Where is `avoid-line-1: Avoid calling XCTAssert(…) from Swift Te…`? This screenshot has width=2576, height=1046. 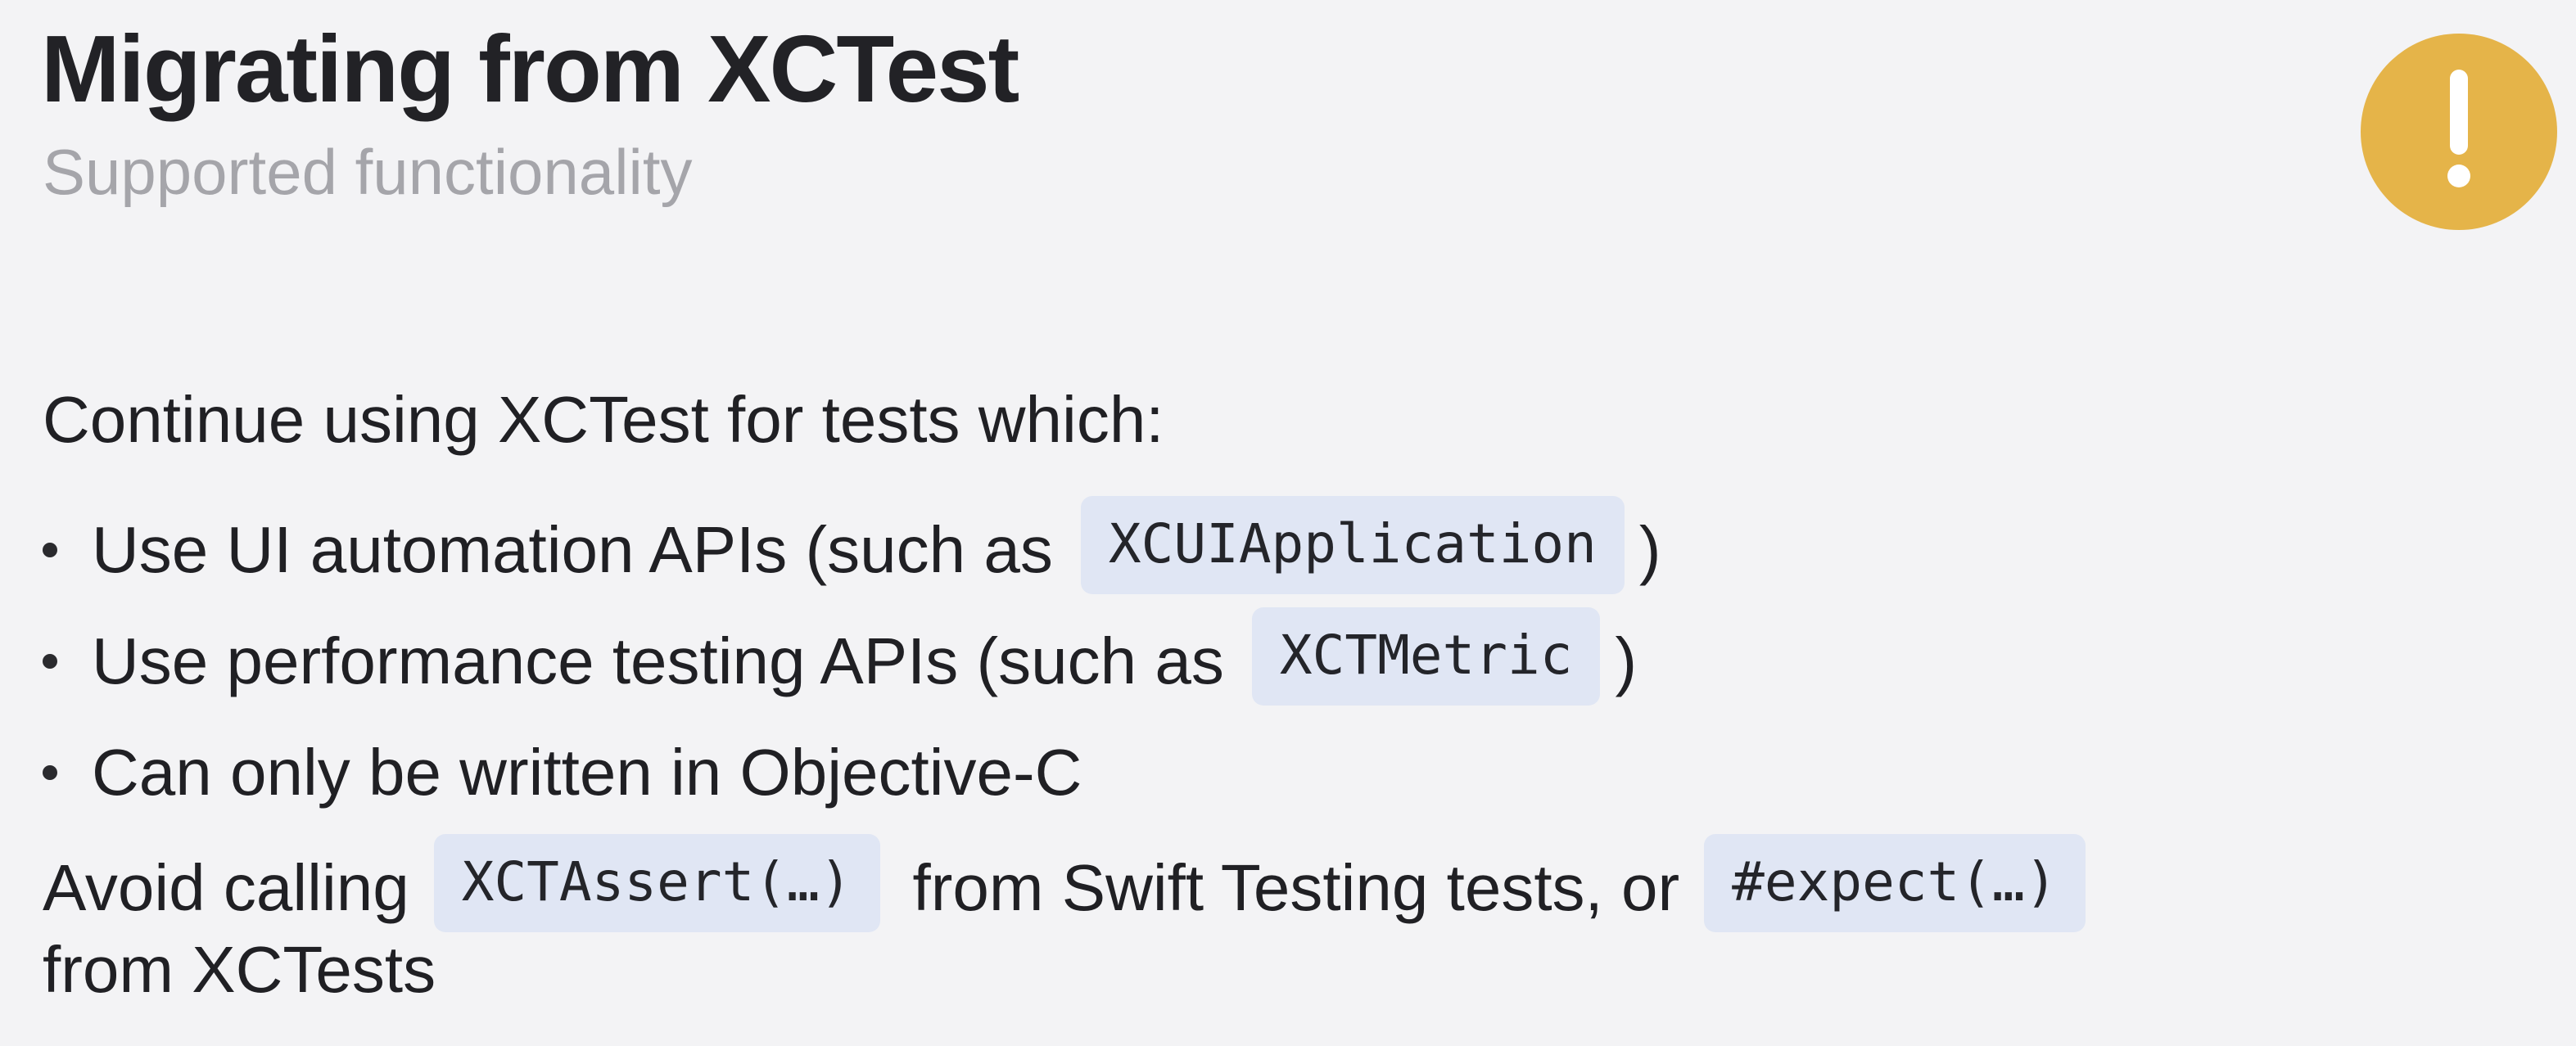 avoid-line-1: Avoid calling XCTAssert(…) from Swift Te… is located at coordinates (1189, 883).